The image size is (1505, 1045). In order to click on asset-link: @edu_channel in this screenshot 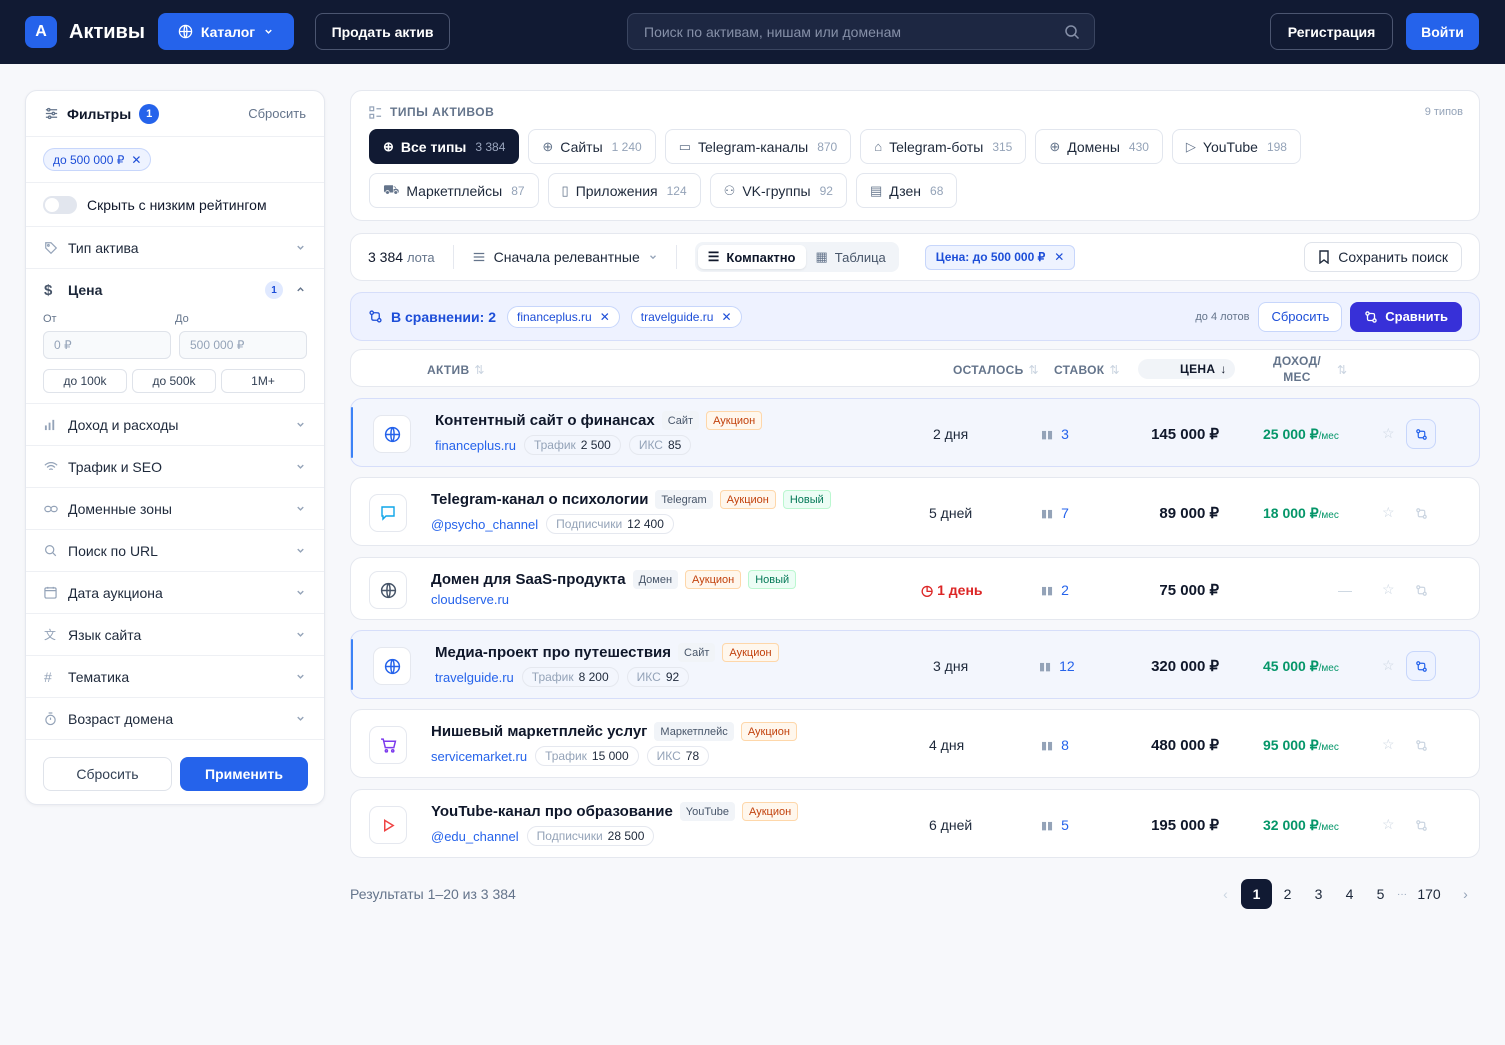, I will do `click(475, 836)`.